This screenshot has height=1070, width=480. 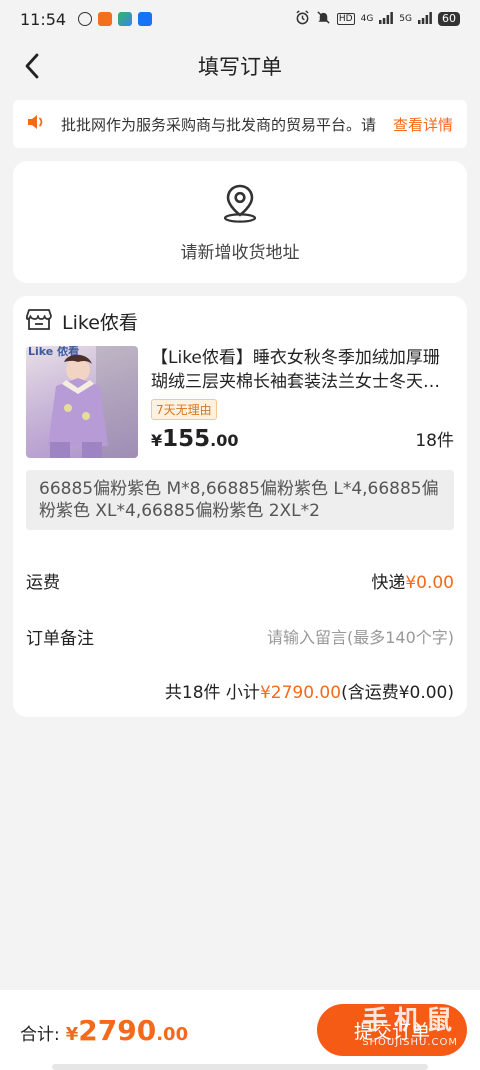 What do you see at coordinates (240, 1030) in the screenshot?
I see `checkout-bar: 合计: ¥2790.00 提交订单` at bounding box center [240, 1030].